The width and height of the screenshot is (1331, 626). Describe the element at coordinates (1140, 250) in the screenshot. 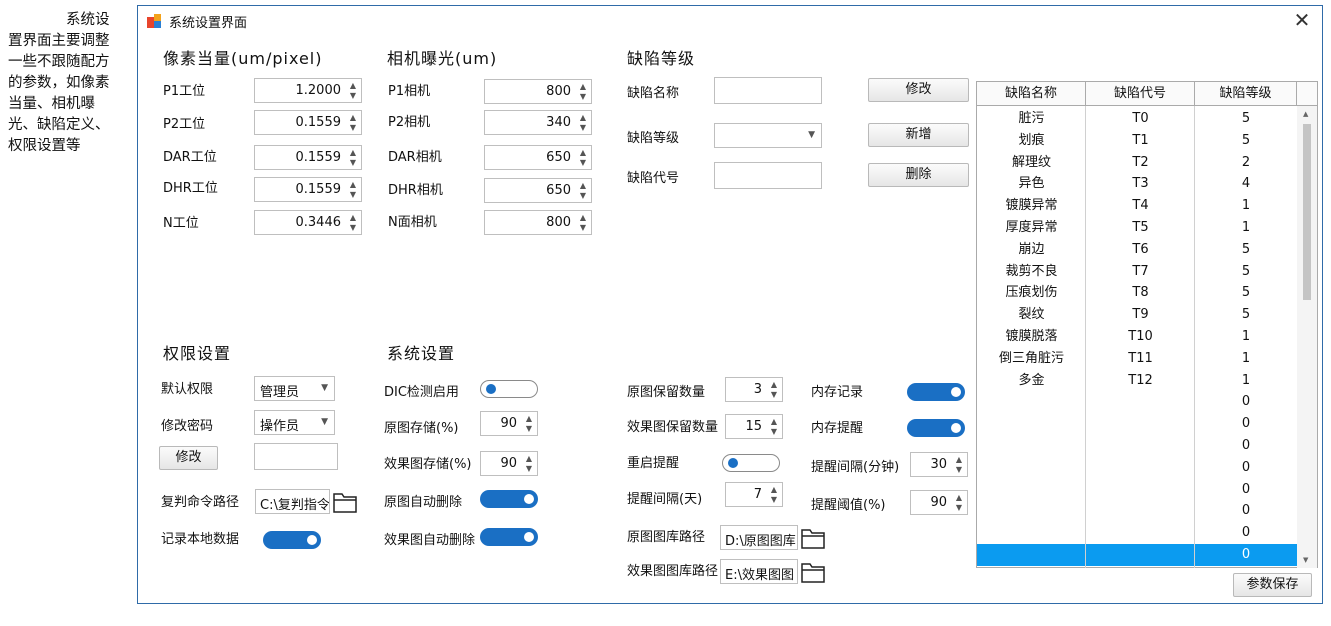

I see `table-cell: T6` at that location.